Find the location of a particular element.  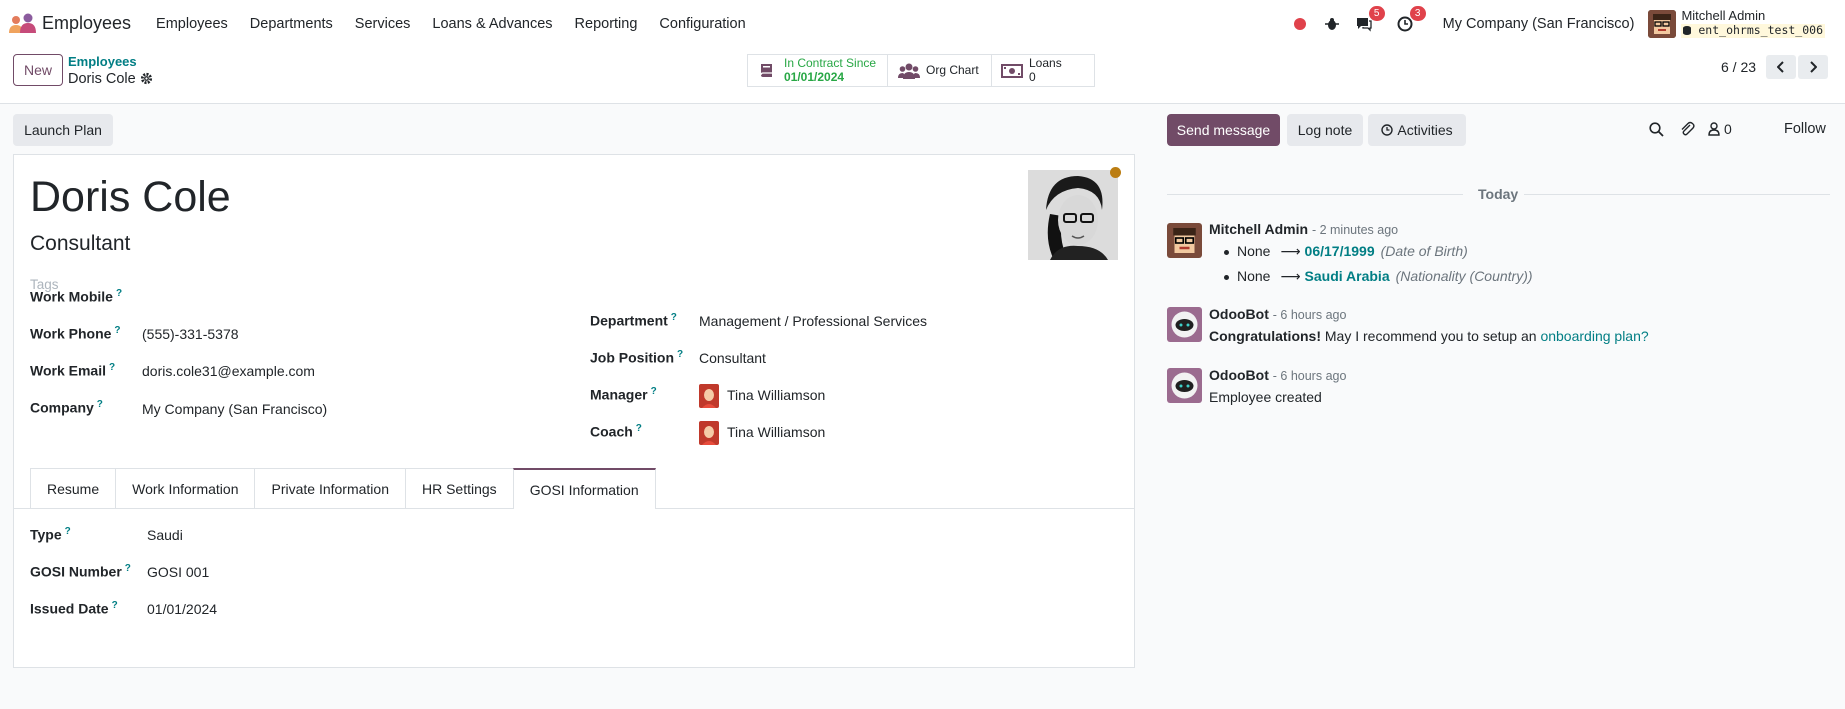

tab-hr-settings: HR Settings is located at coordinates (459, 488).